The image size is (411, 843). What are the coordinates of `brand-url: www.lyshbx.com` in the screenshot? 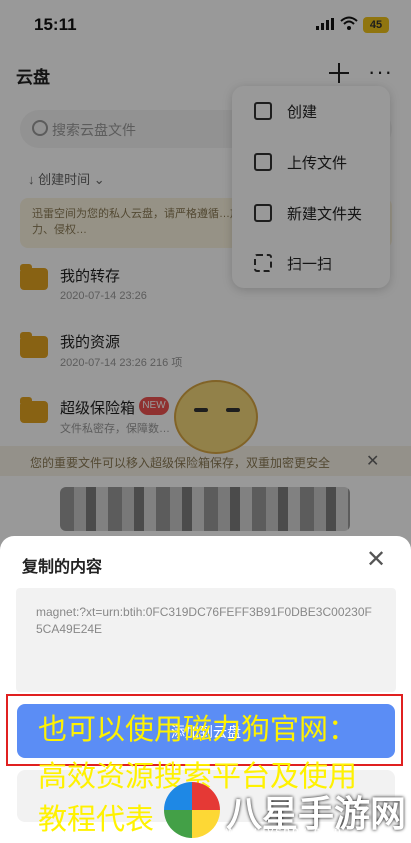 It's located at (284, 831).